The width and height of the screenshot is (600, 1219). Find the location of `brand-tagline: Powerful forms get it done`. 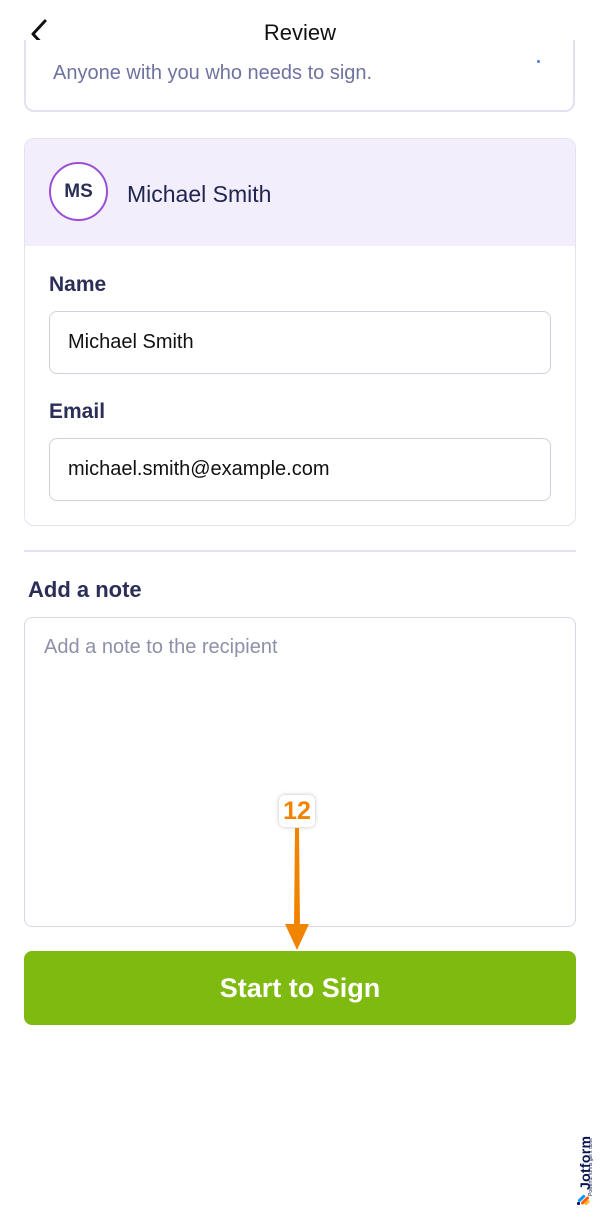

brand-tagline: Powerful forms get it done is located at coordinates (591, 1166).